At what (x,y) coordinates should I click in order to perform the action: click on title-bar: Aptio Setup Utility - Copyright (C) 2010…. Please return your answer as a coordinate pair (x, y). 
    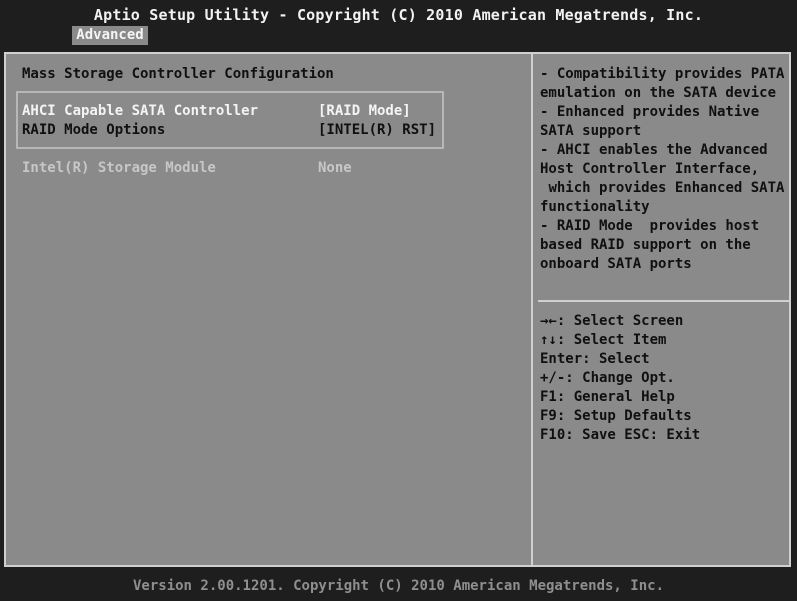
    Looking at the image, I should click on (398, 23).